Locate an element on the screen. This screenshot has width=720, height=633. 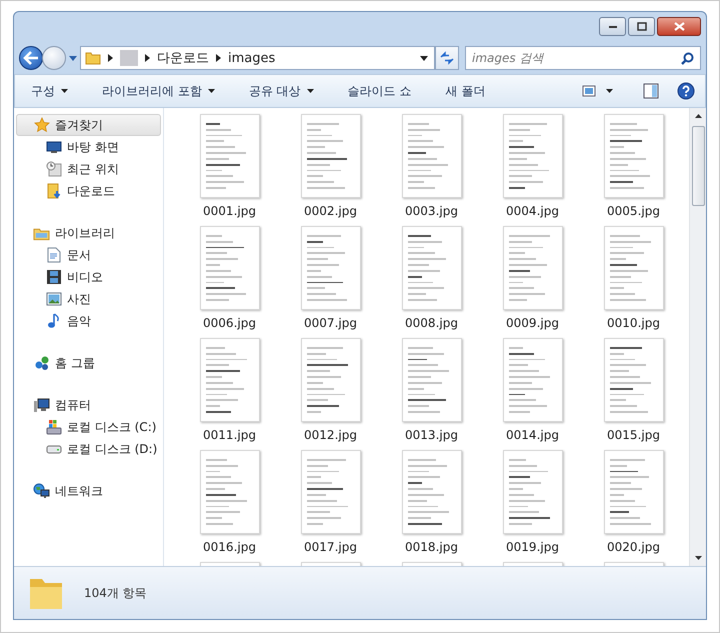
toolbar-button: 새 폴더 is located at coordinates (465, 91).